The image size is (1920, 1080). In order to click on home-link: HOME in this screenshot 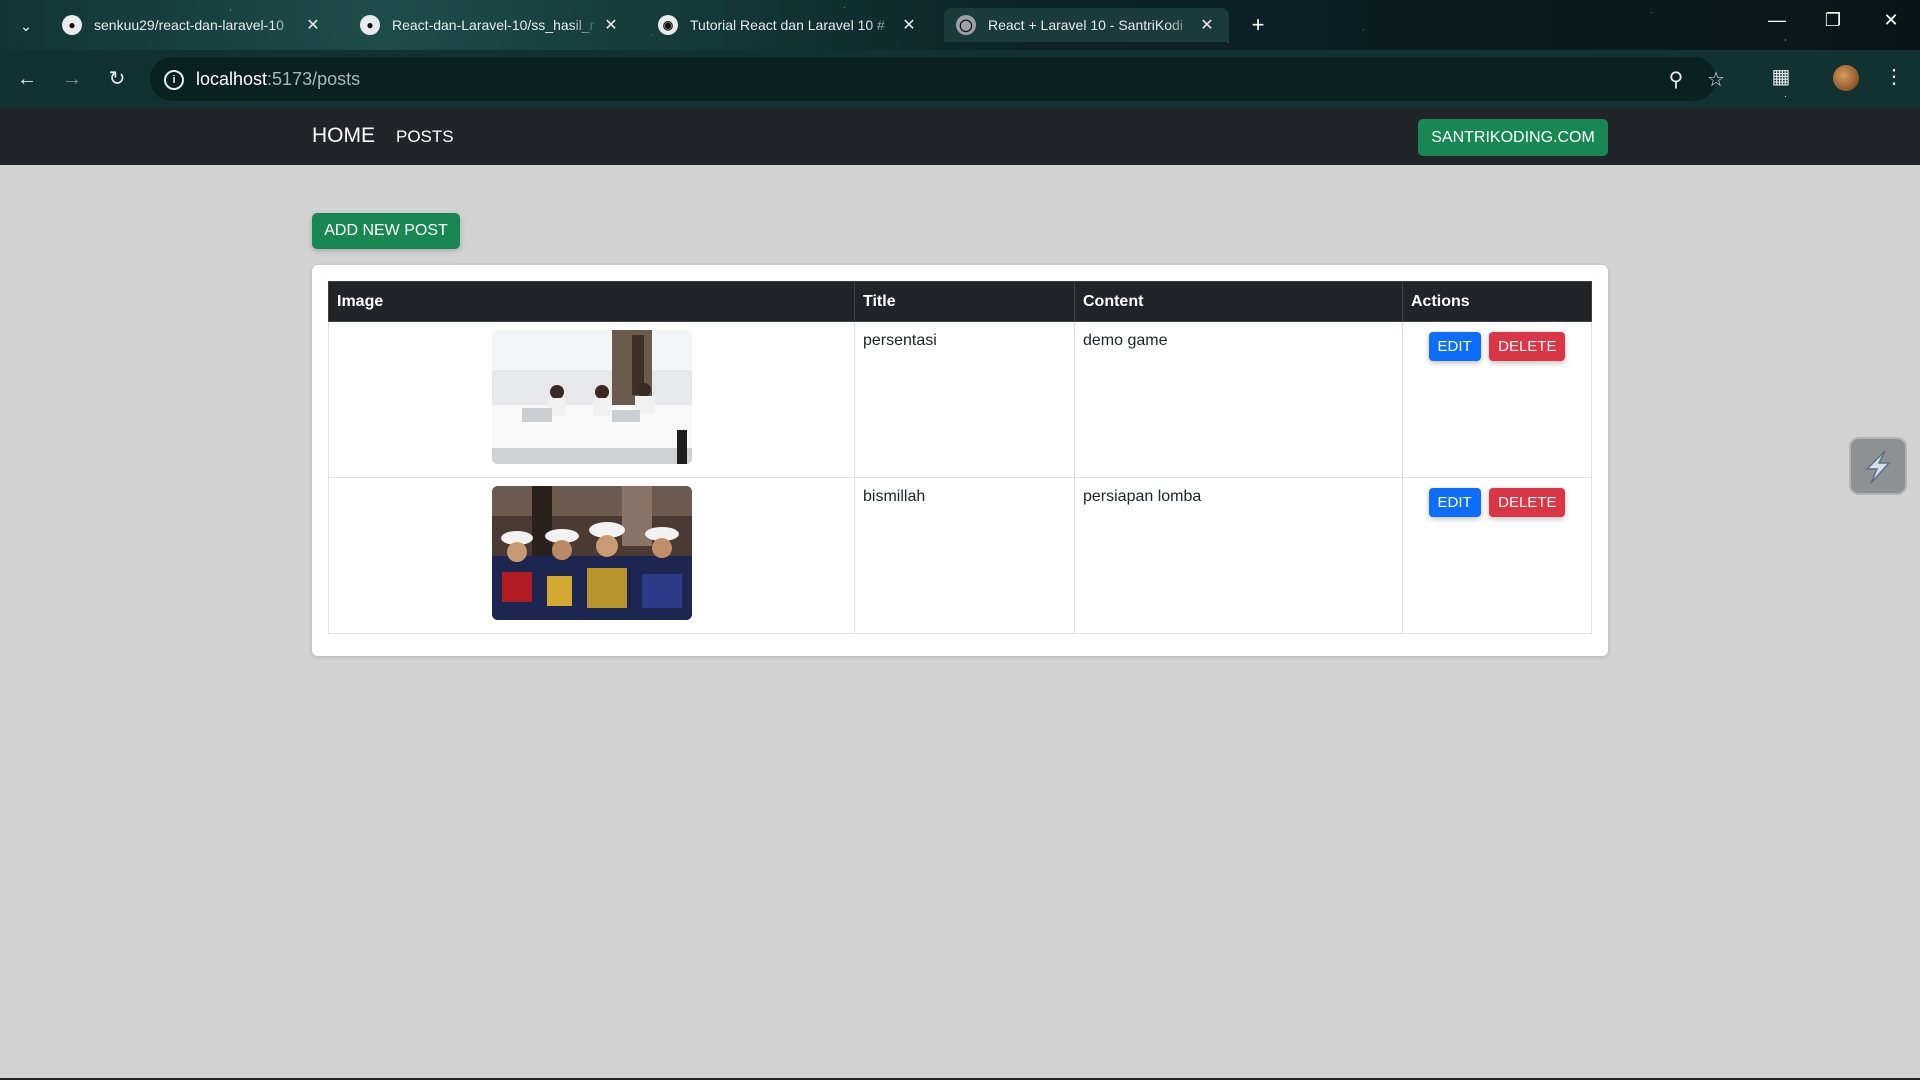, I will do `click(343, 136)`.